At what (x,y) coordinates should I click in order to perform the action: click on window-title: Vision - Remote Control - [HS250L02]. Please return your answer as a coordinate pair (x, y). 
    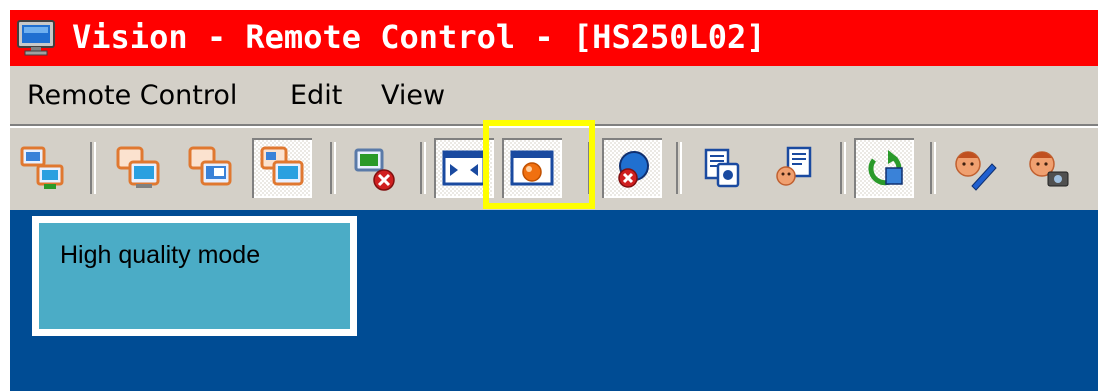
    Looking at the image, I should click on (419, 37).